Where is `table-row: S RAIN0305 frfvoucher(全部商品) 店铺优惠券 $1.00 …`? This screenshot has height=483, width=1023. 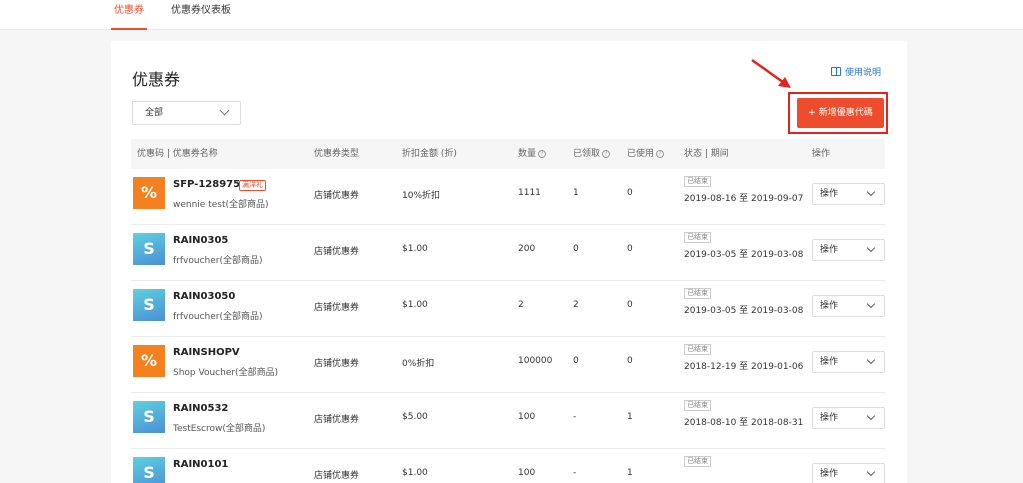 table-row: S RAIN0305 frfvoucher(全部商品) 店铺优惠券 $1.00 … is located at coordinates (508, 253).